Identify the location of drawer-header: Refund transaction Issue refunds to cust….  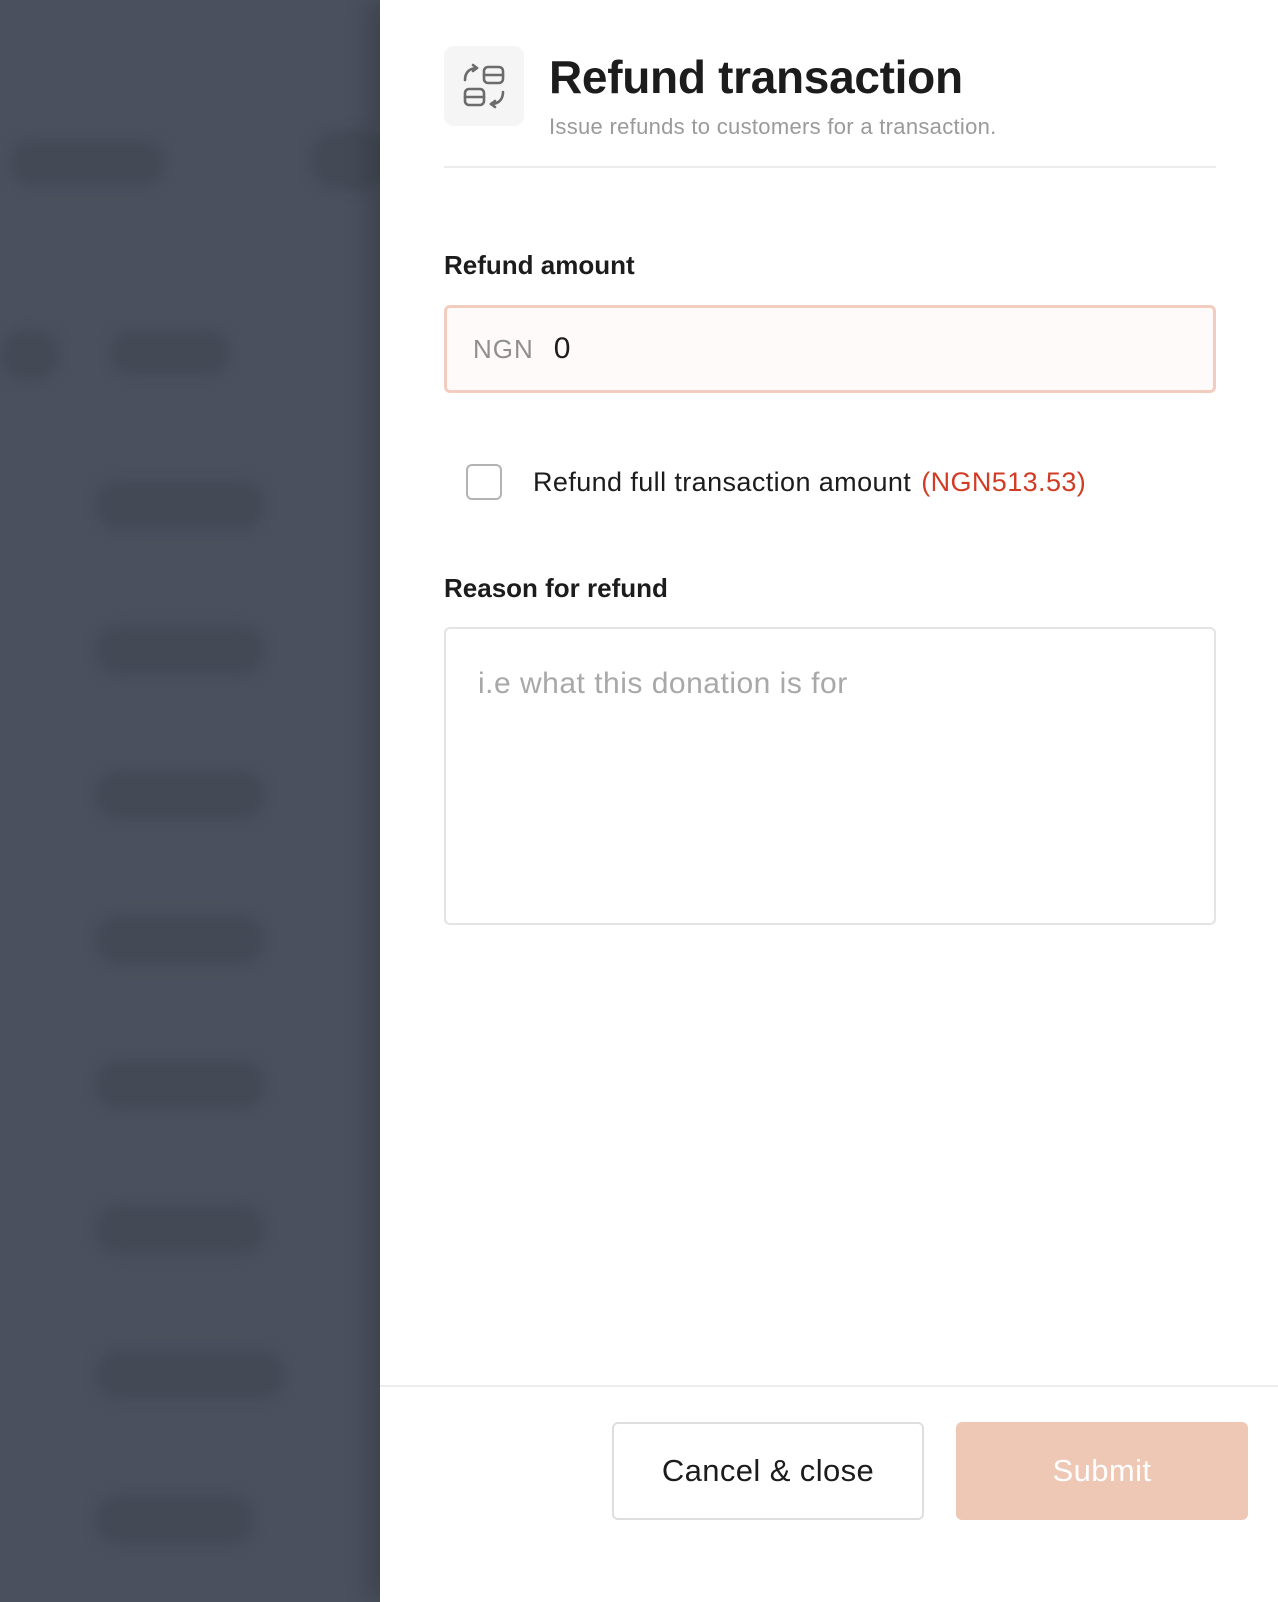
(830, 107).